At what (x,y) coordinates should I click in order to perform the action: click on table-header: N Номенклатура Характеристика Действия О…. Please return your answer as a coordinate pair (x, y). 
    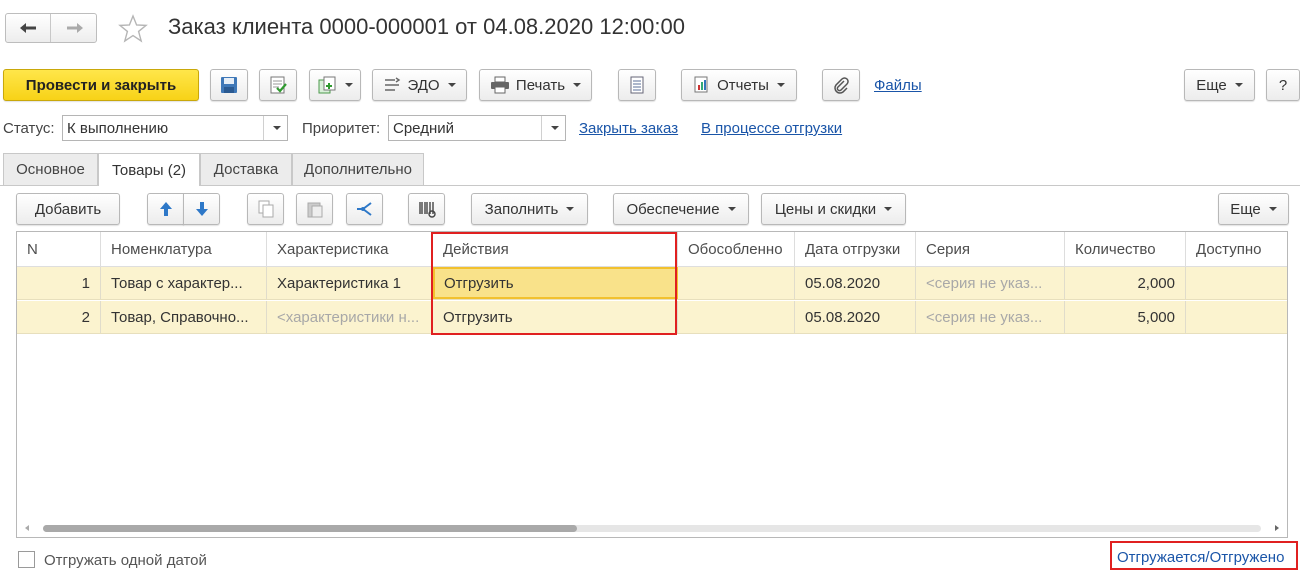
    Looking at the image, I should click on (652, 249).